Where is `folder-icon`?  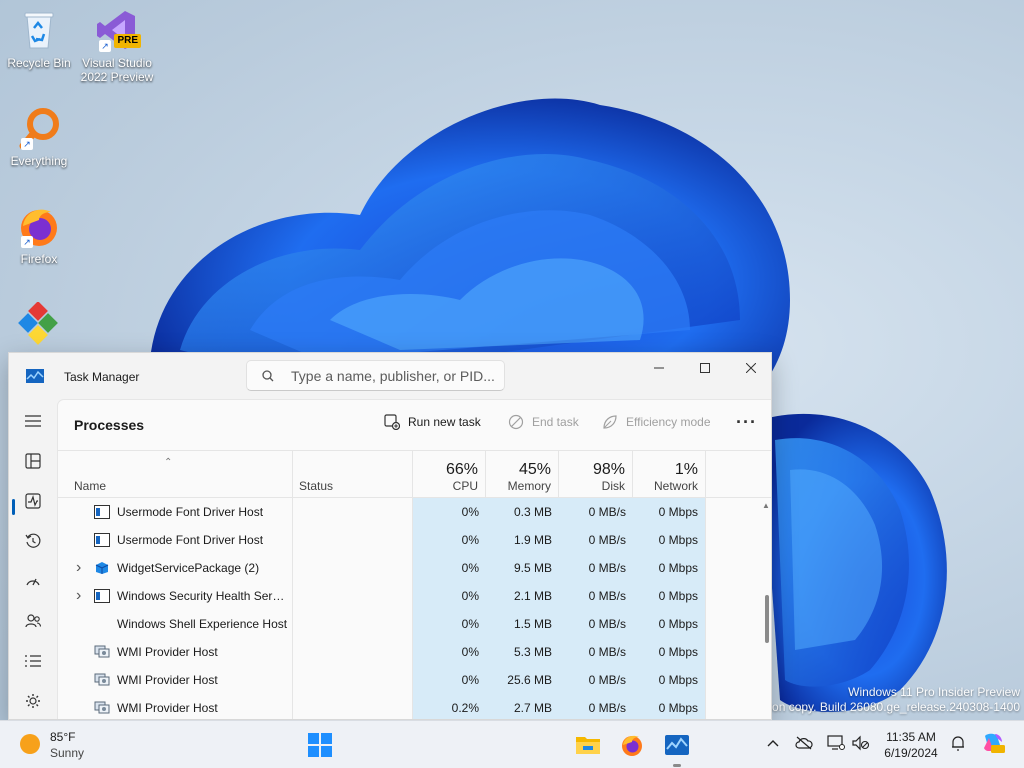 folder-icon is located at coordinates (588, 745).